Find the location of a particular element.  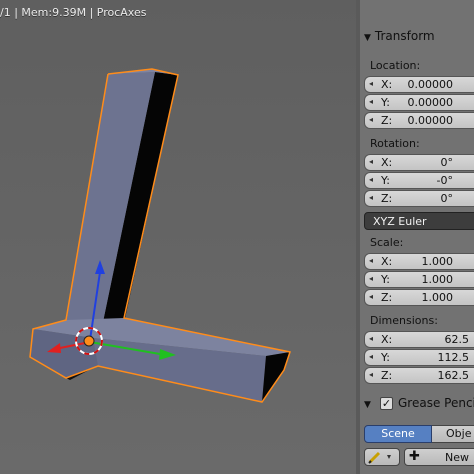

tab-scene: Scene is located at coordinates (398, 434).